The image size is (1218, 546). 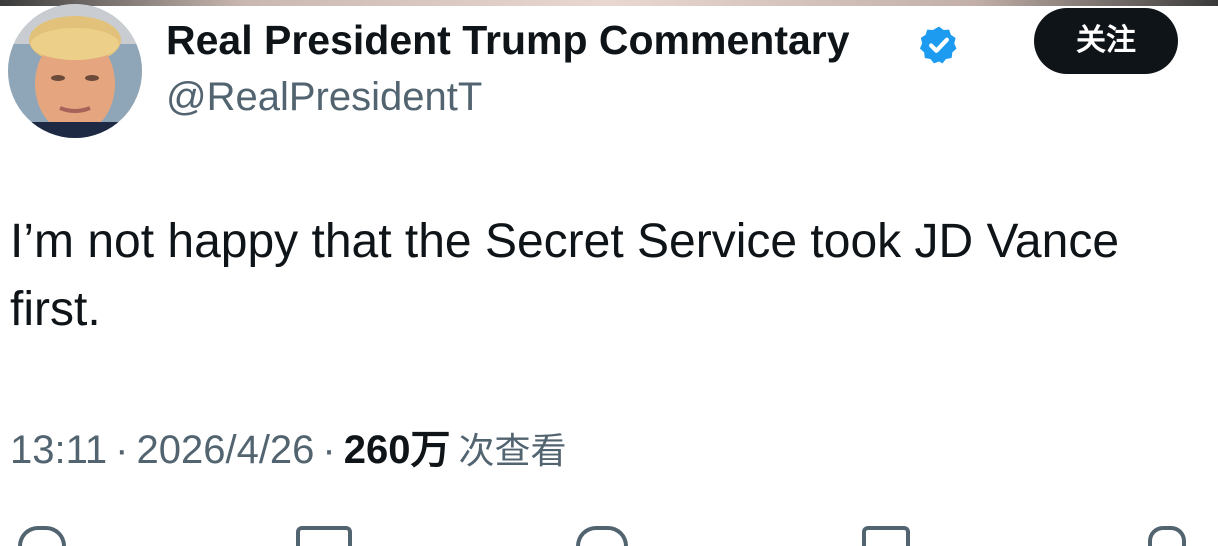 I want to click on views-label: 次查看, so click(x=512, y=451).